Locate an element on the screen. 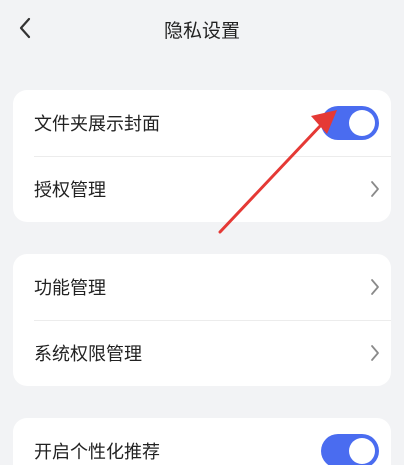  row-auth-manage: 授权管理 is located at coordinates (202, 189).